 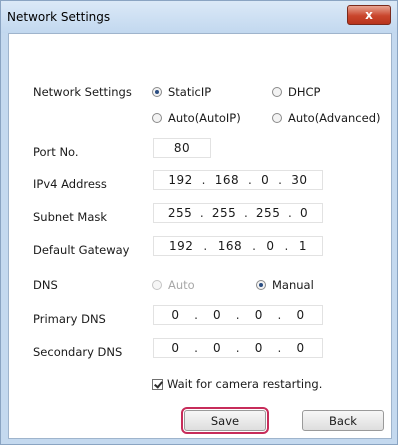 What do you see at coordinates (293, 285) in the screenshot?
I see `radio-dns-manual-label: Manual` at bounding box center [293, 285].